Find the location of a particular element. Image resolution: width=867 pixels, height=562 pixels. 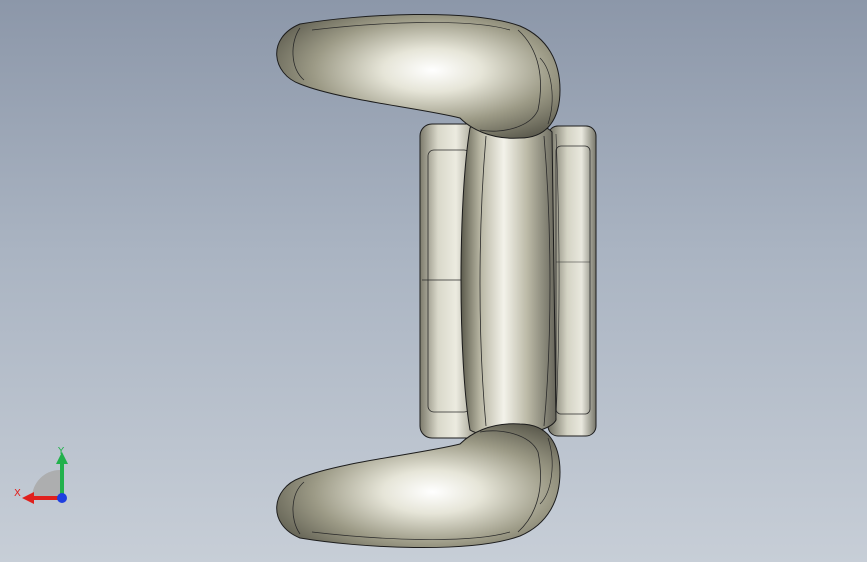

reference-triad: Y X is located at coordinates (41, 475).